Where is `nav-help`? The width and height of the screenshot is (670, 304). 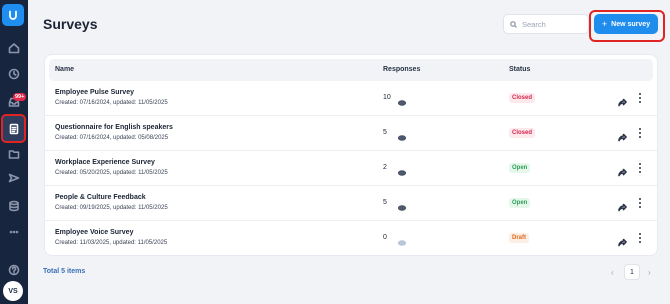
nav-help is located at coordinates (14, 270).